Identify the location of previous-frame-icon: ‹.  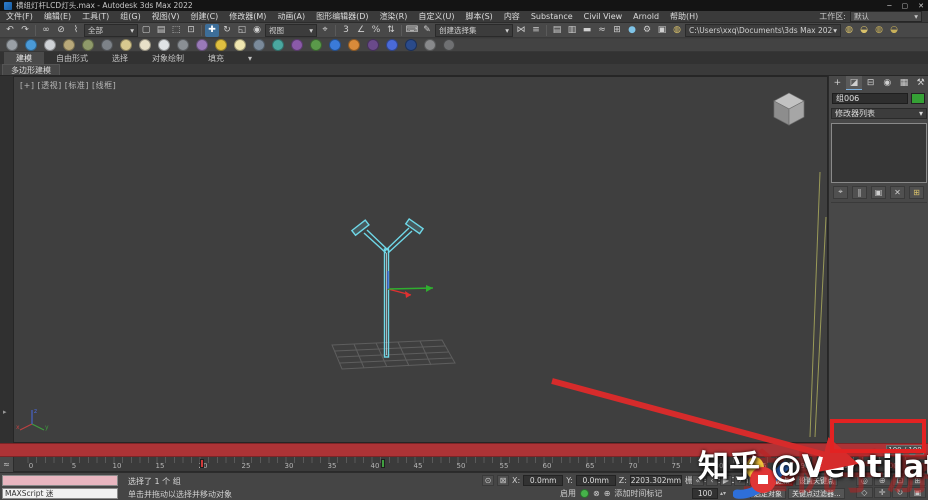
(712, 480).